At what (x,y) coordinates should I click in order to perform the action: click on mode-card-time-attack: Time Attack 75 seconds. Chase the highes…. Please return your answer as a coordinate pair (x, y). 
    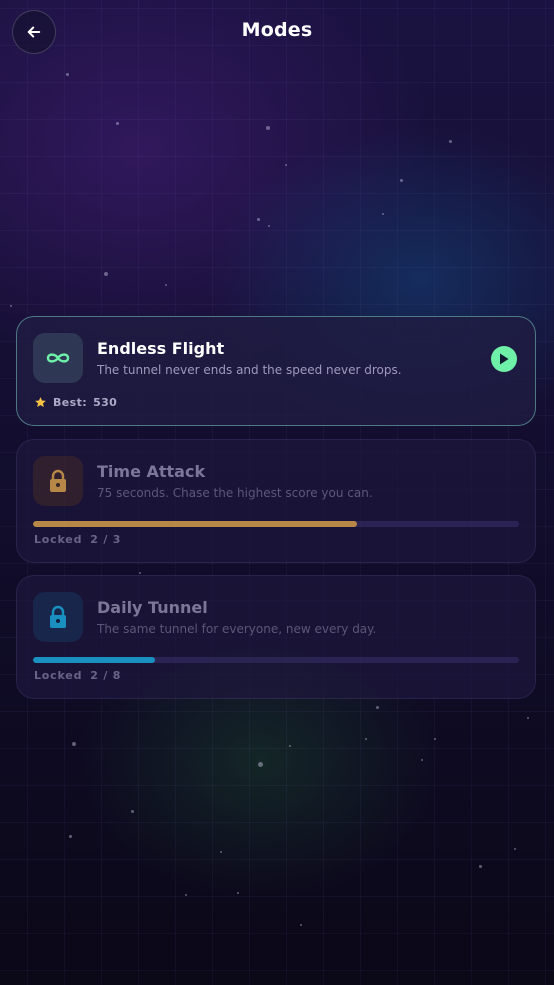
    Looking at the image, I should click on (276, 501).